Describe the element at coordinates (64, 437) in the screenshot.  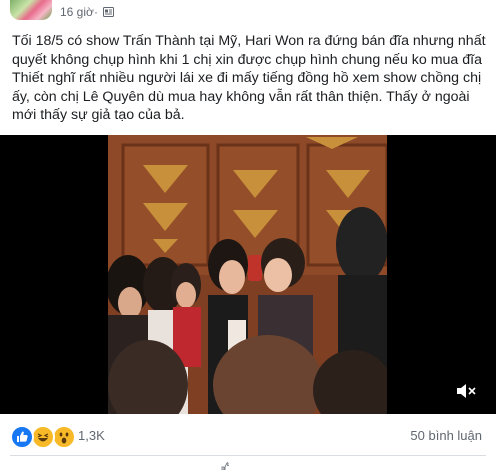
I see `wow-reaction-icon` at that location.